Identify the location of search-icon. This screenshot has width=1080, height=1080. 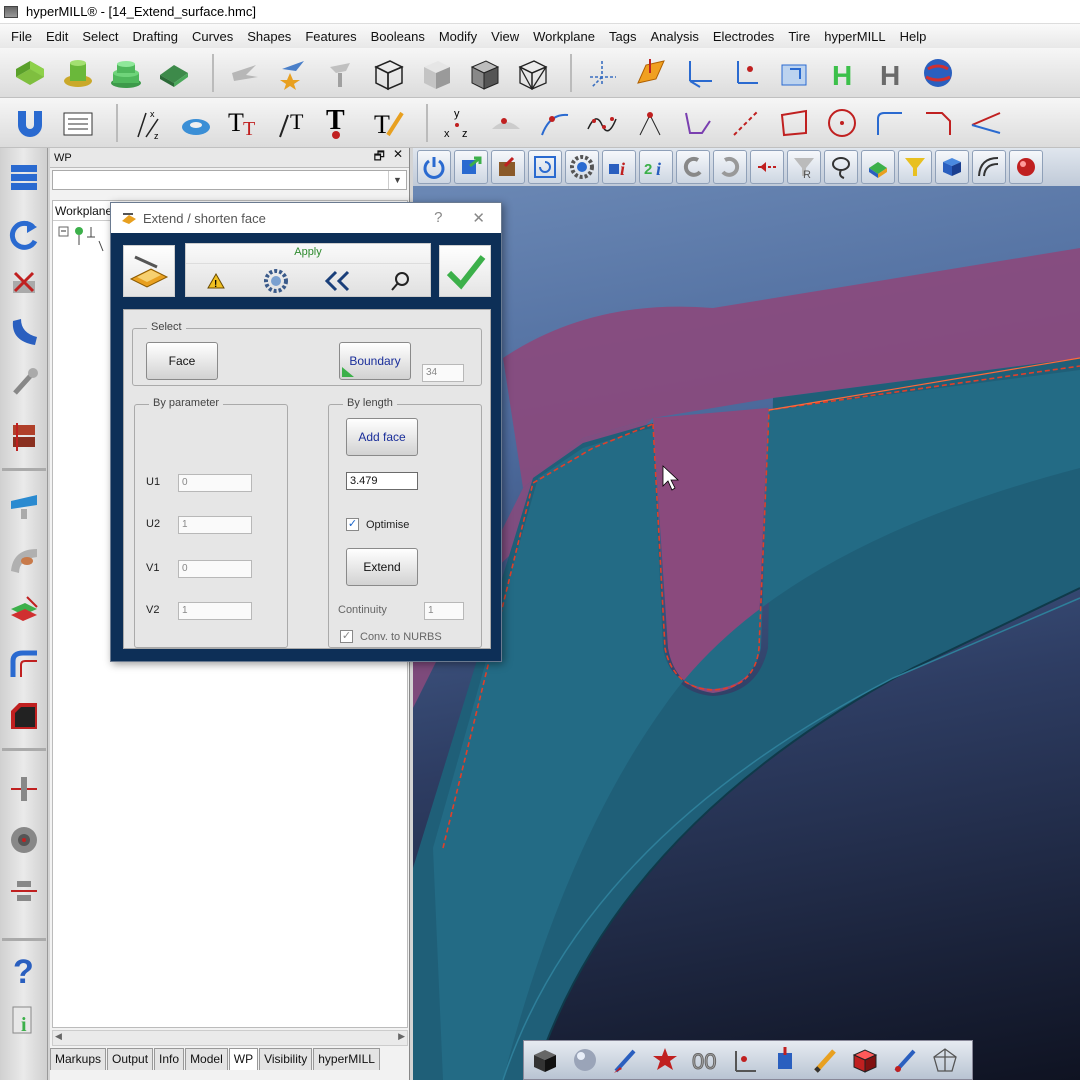
(400, 281).